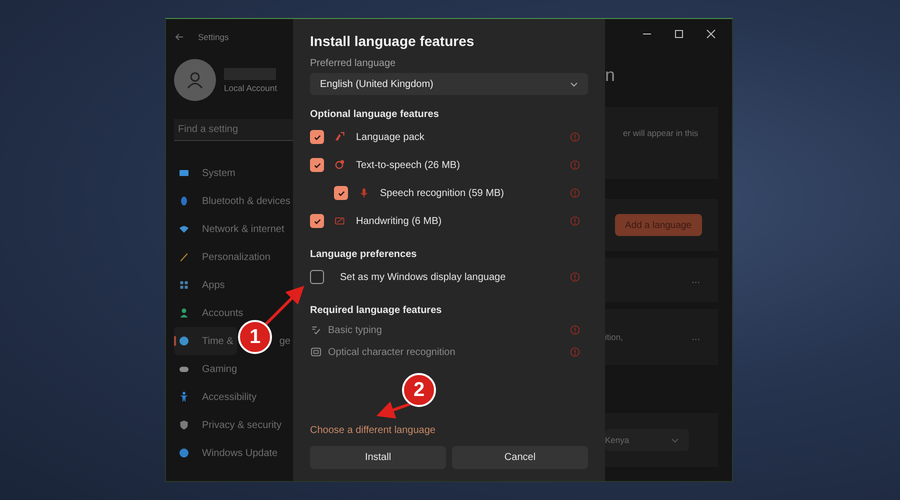 This screenshot has width=900, height=500. Describe the element at coordinates (449, 84) in the screenshot. I see `language-dropdown: English (United Kingdom)` at that location.